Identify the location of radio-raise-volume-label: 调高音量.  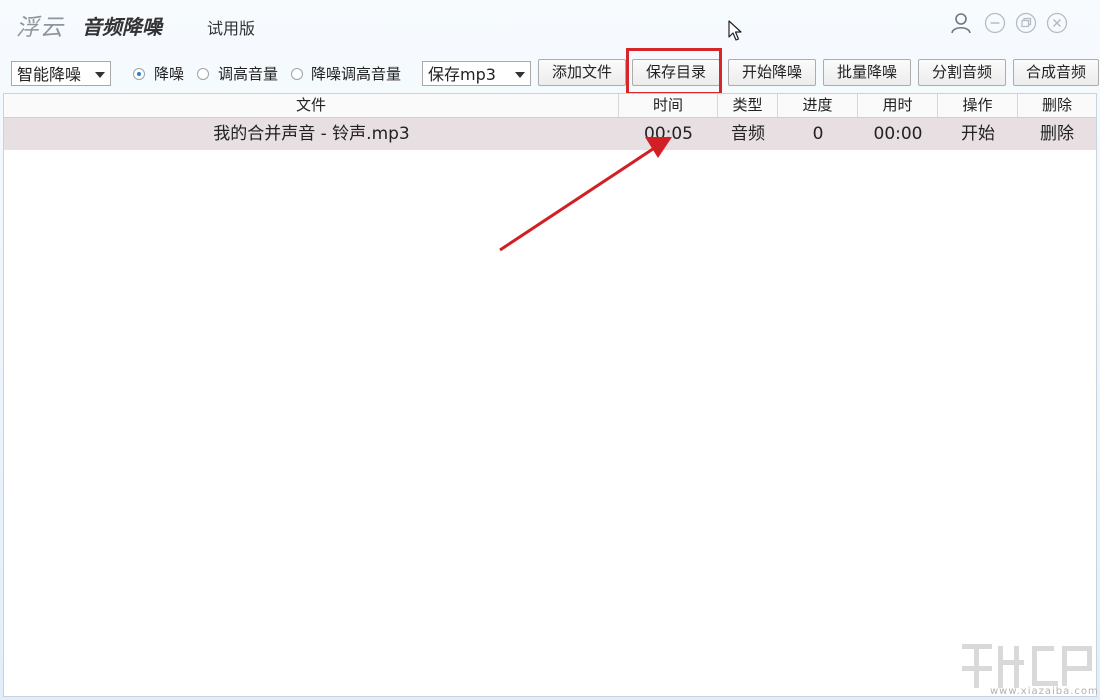
(248, 74).